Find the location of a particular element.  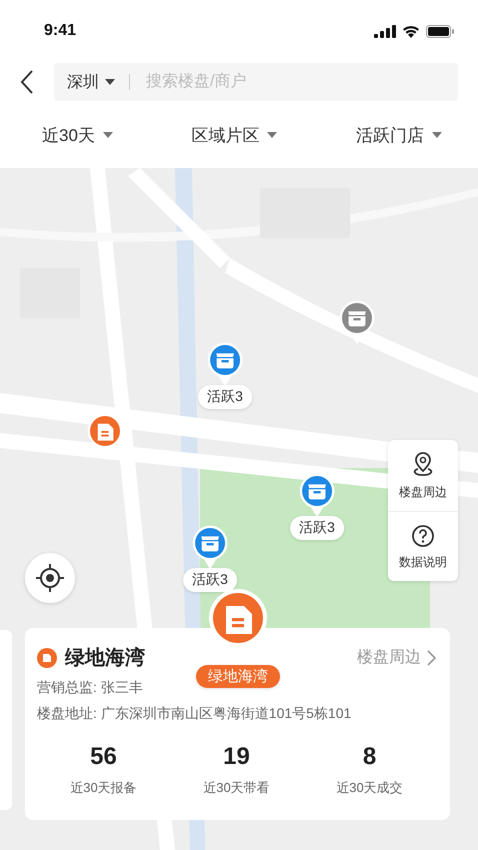

filter-dropdown: 活跃门店 is located at coordinates (399, 135).